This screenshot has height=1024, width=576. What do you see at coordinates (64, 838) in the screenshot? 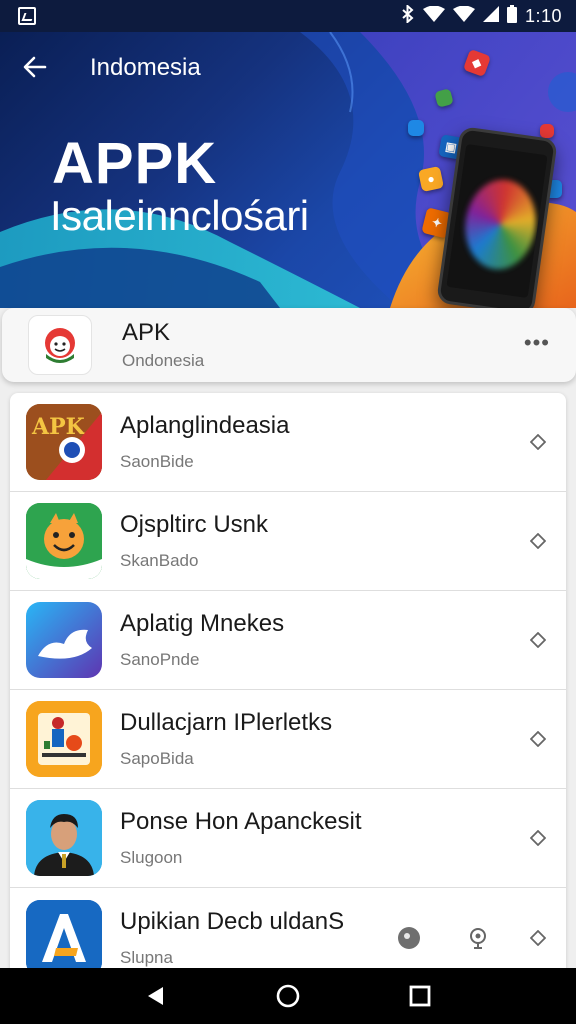
I see `man-portrait-icon` at bounding box center [64, 838].